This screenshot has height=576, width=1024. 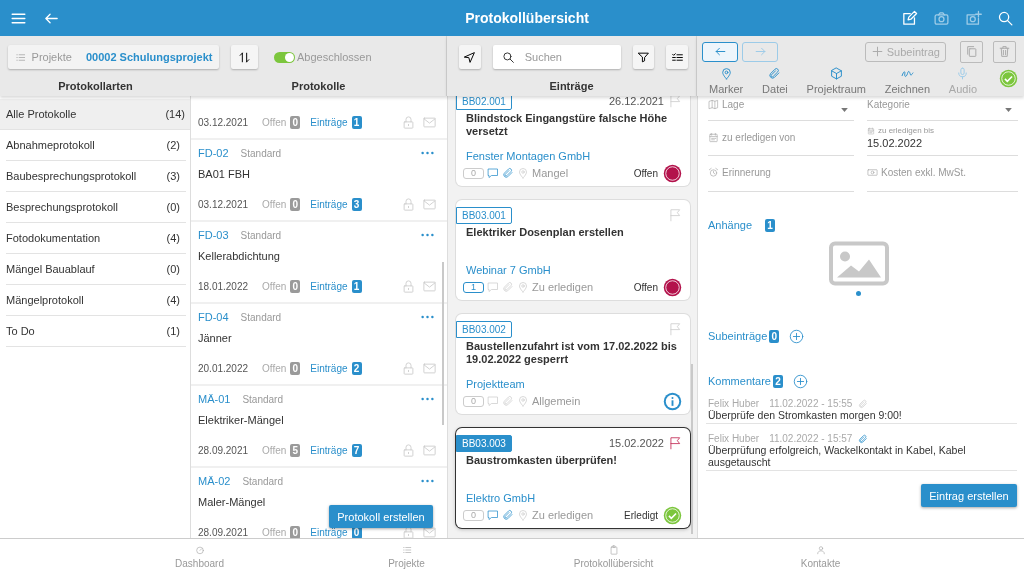 I want to click on filter-button, so click(x=643, y=57).